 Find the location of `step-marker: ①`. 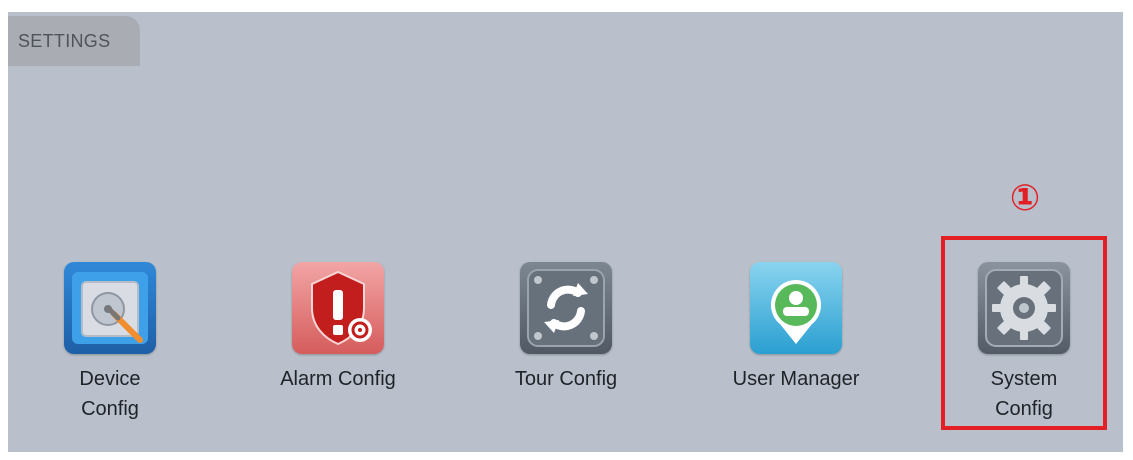

step-marker: ① is located at coordinates (1025, 197).